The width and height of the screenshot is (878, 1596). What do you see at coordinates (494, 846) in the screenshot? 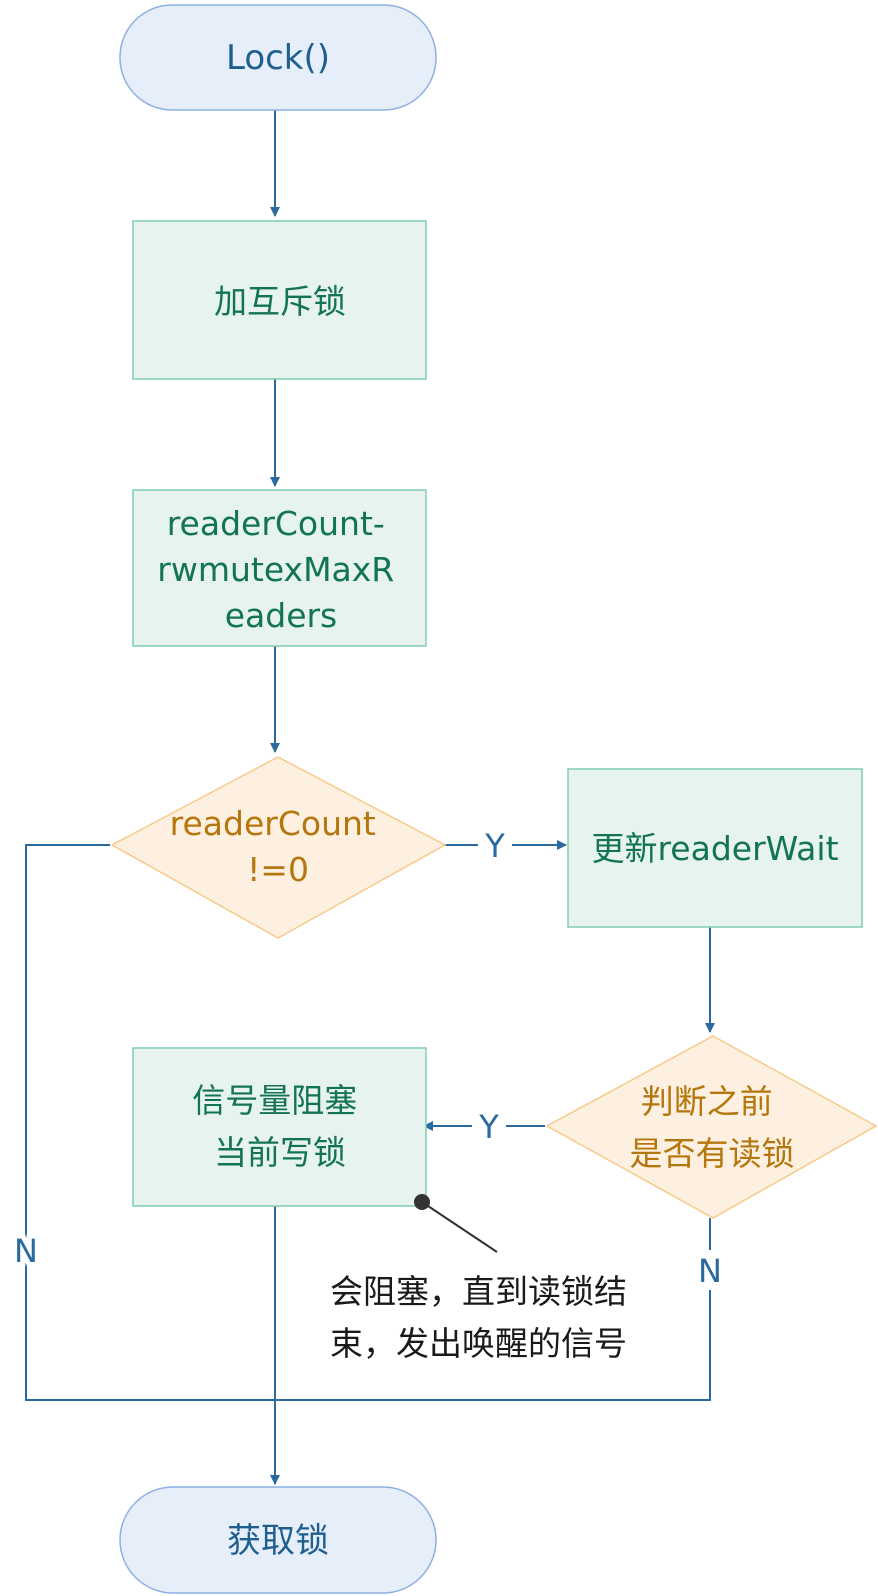
I see `edge-label-count-yes: Y` at bounding box center [494, 846].